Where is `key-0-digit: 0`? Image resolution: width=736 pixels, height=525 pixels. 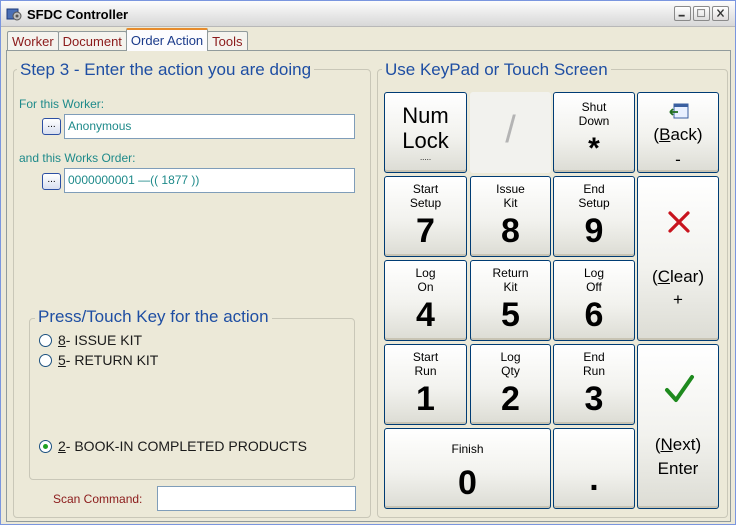 key-0-digit: 0 is located at coordinates (467, 483).